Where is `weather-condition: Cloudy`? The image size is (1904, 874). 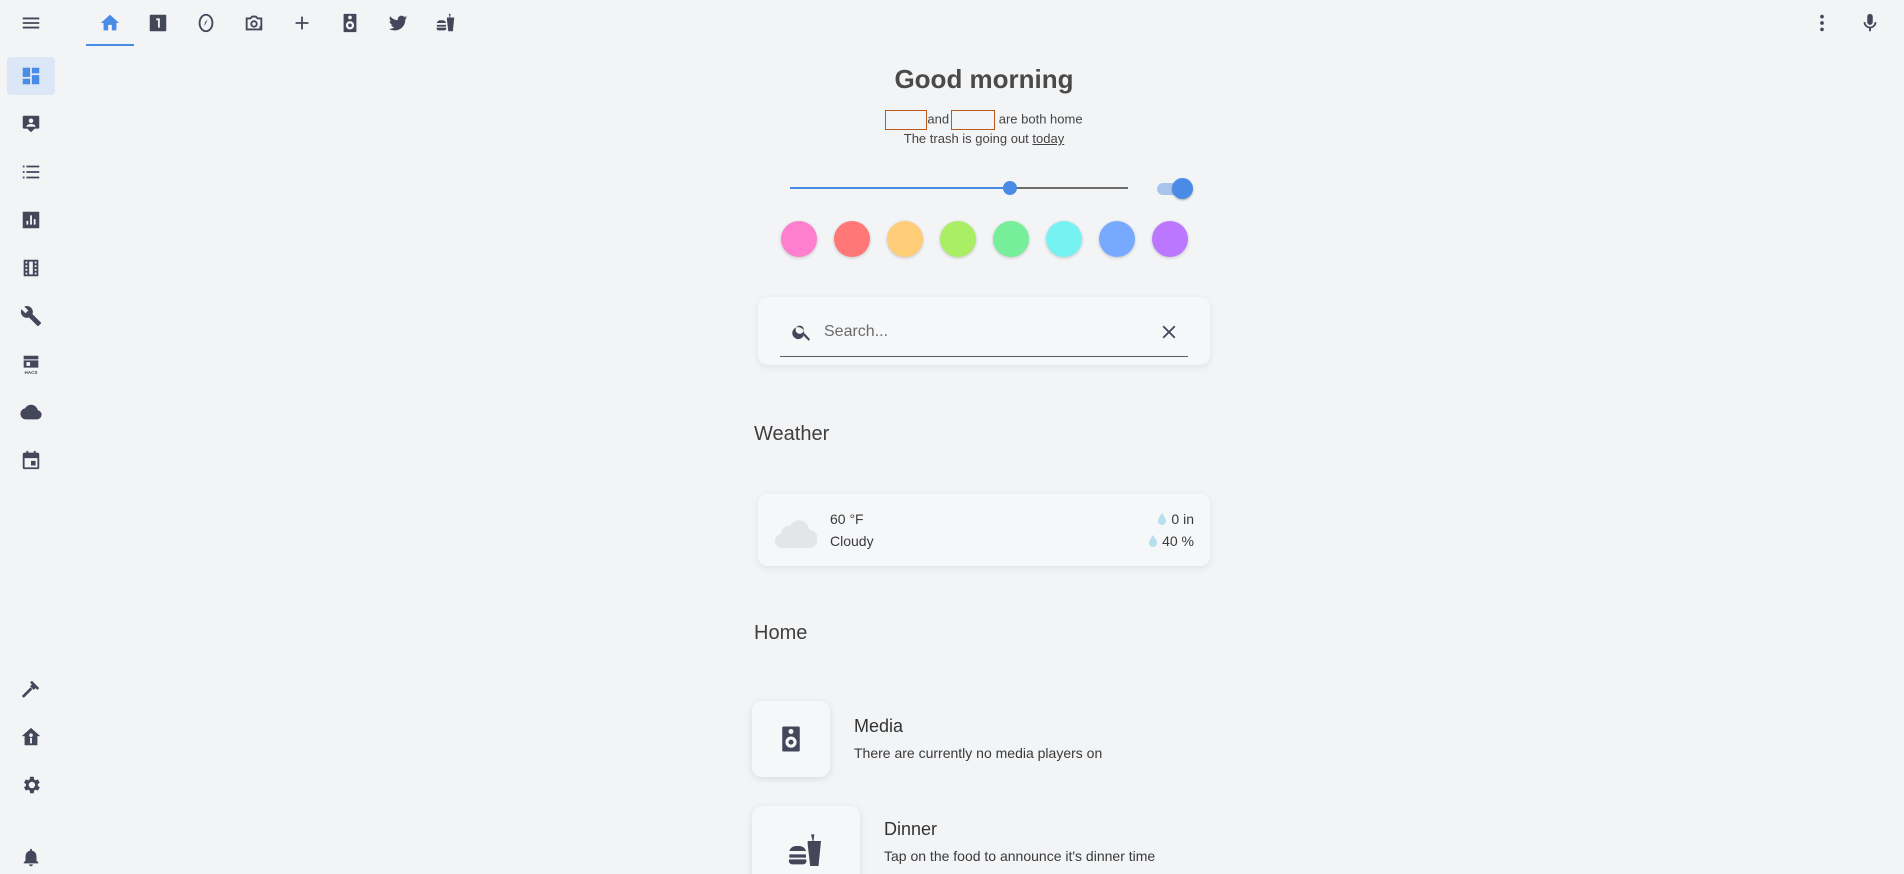
weather-condition: Cloudy is located at coordinates (852, 541).